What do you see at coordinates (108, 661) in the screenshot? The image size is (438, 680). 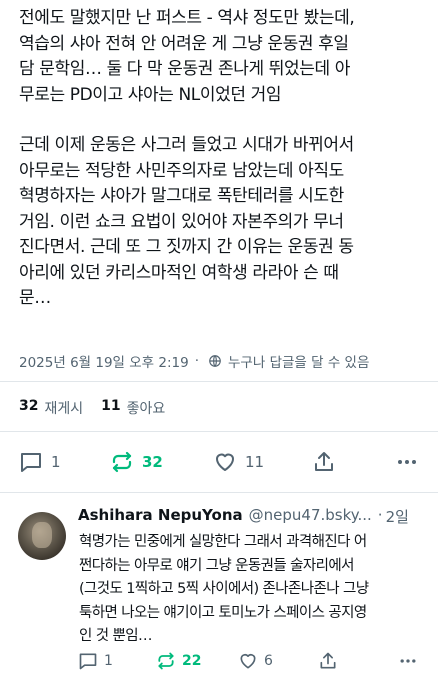 I see `reply-reply-count: 1` at bounding box center [108, 661].